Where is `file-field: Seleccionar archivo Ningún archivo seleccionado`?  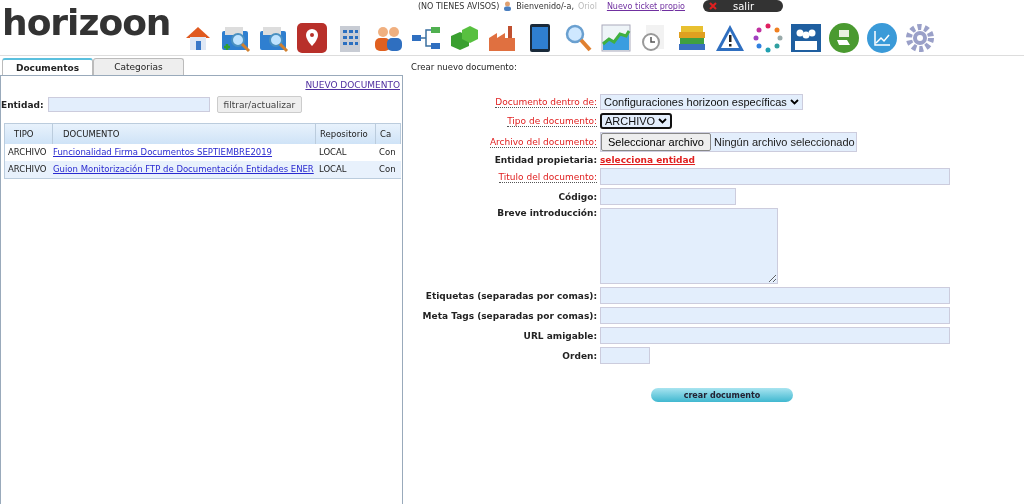
file-field: Seleccionar archivo Ningún archivo seleccionado is located at coordinates (728, 142).